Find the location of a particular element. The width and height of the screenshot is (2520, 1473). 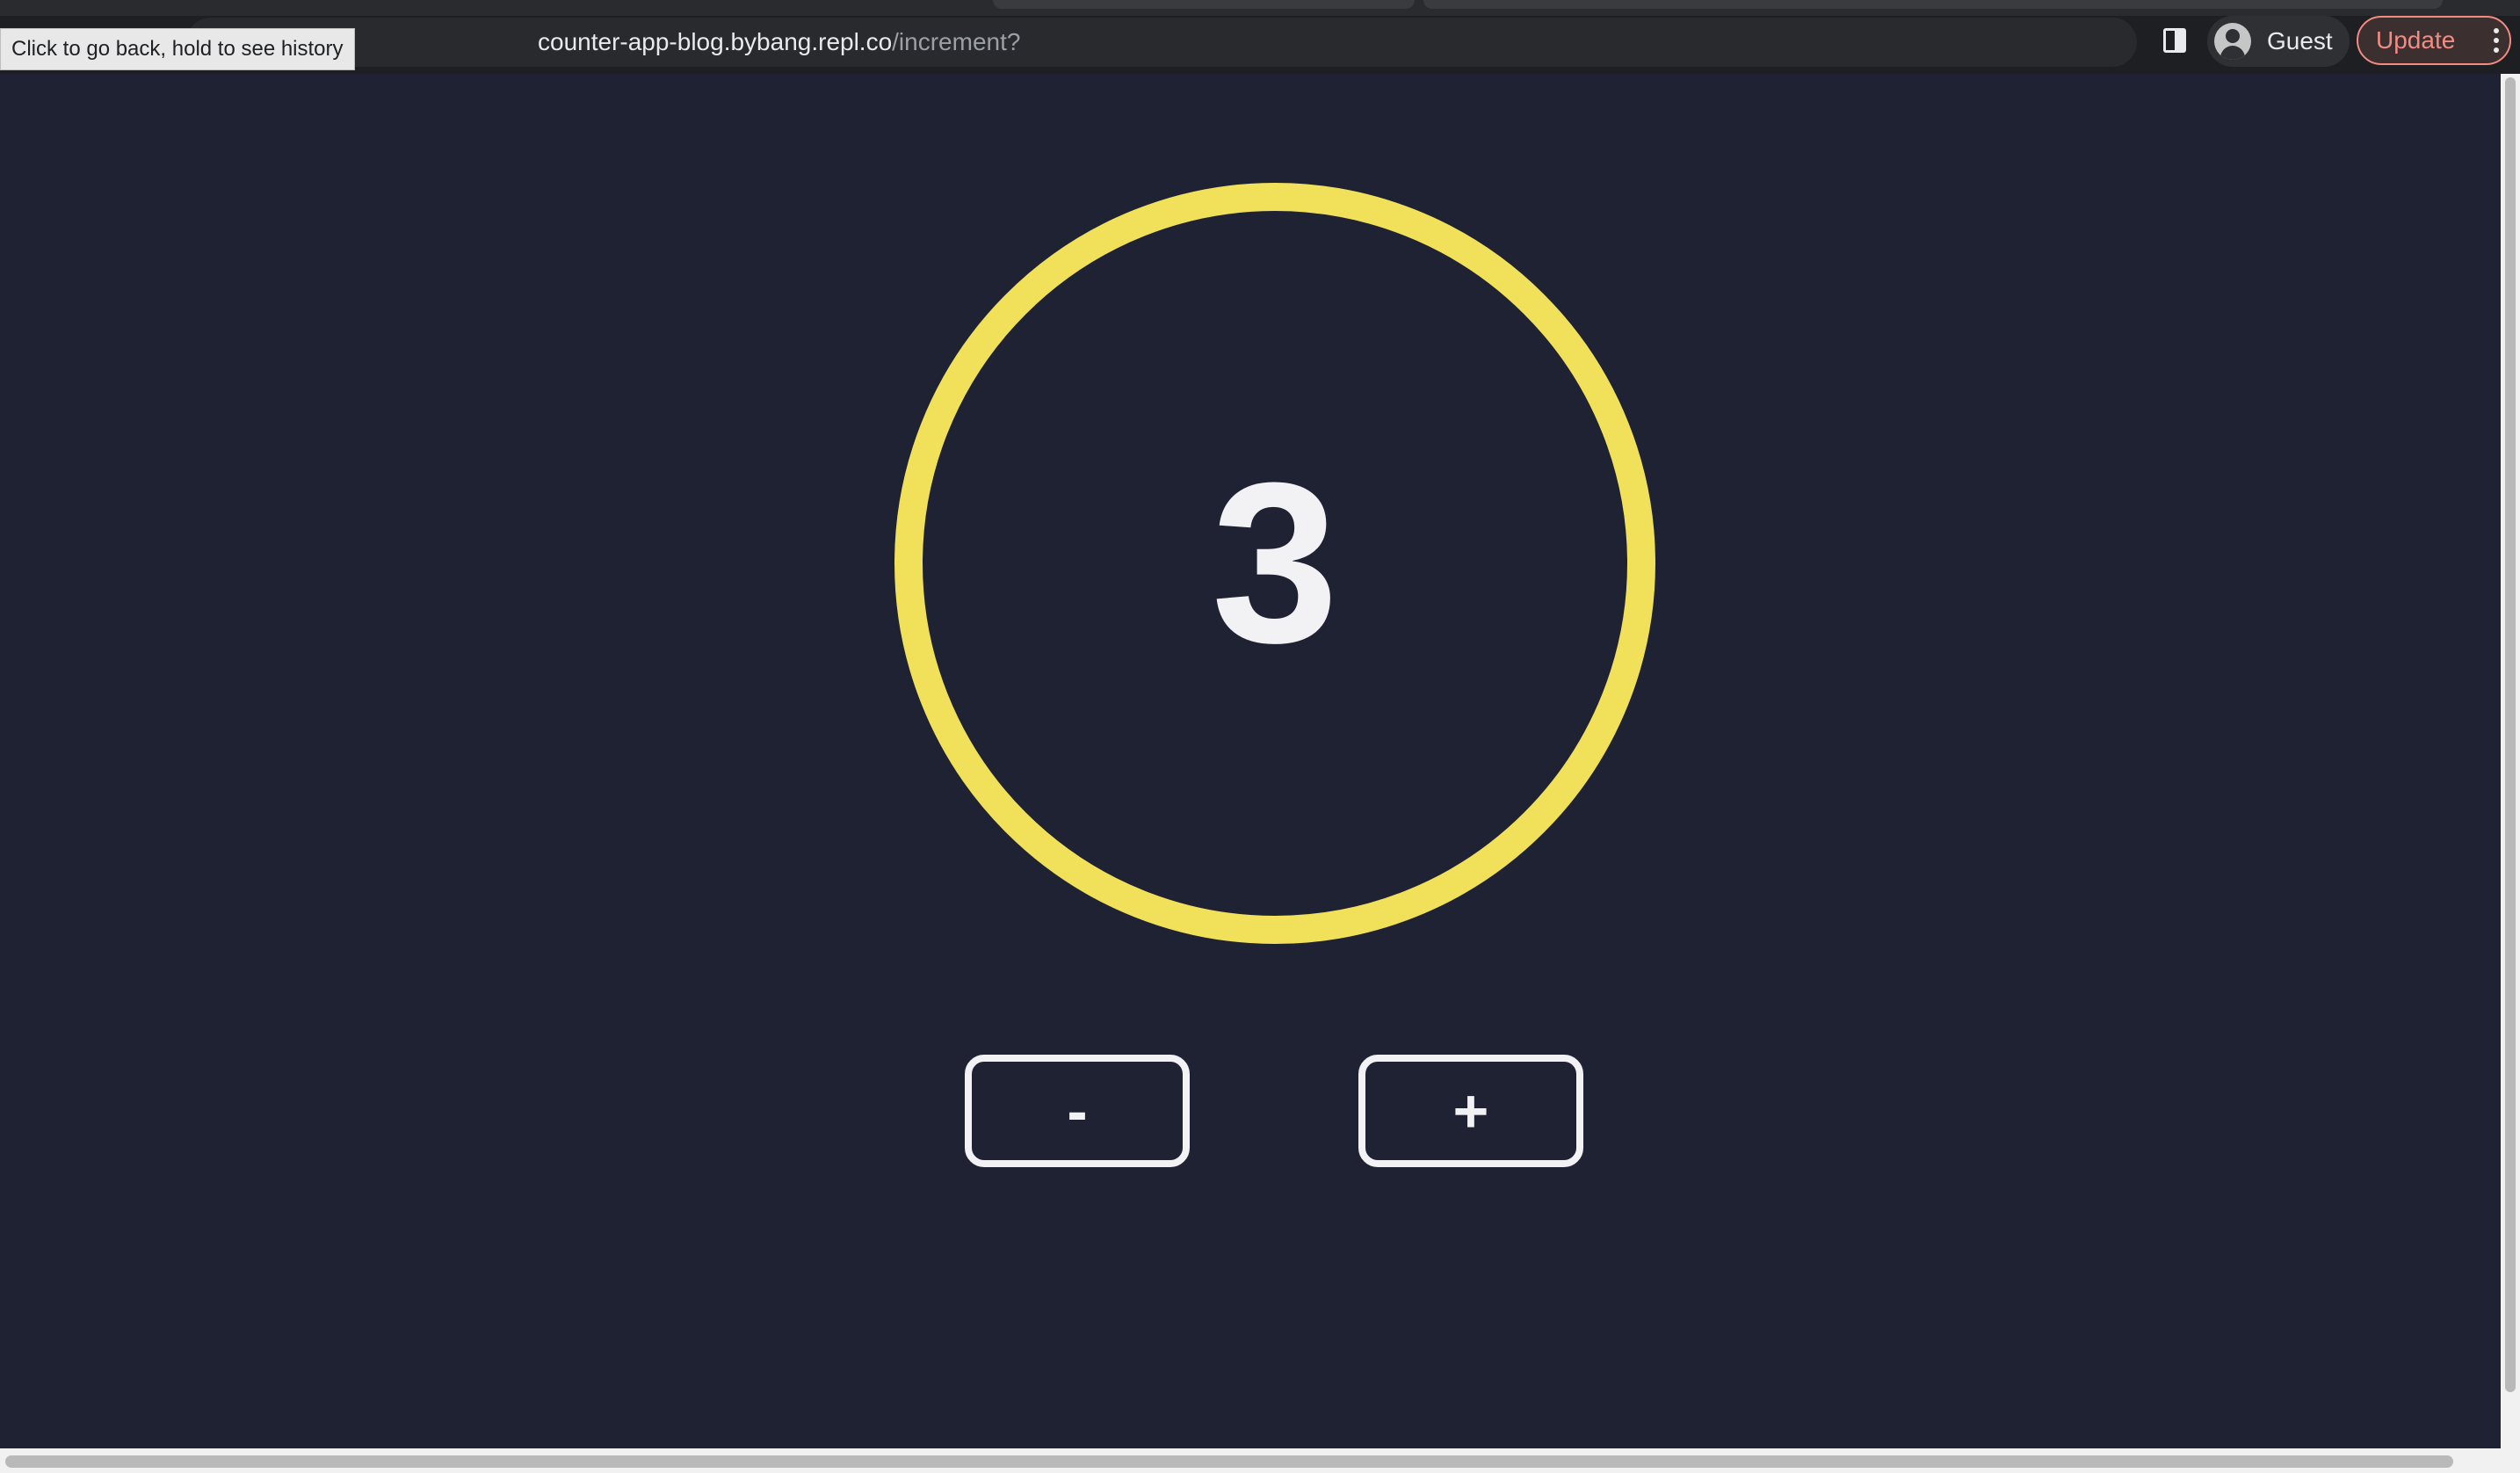

profile-avatar-icon is located at coordinates (2232, 41).